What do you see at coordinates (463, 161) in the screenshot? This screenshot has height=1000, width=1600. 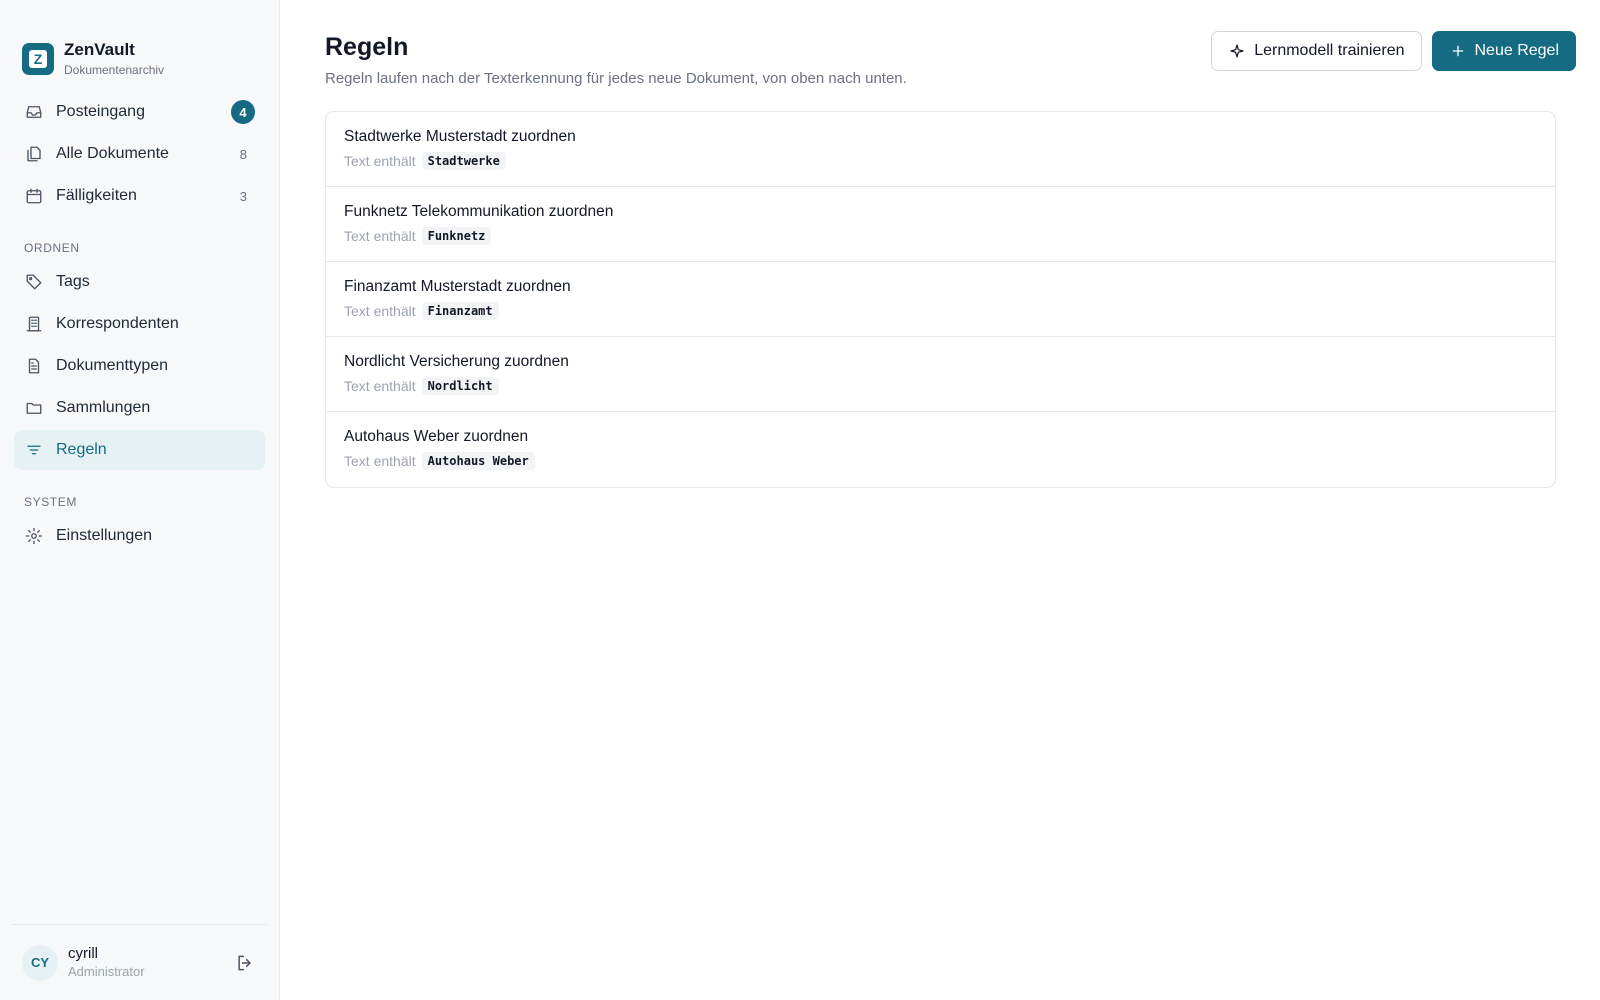 I see `condition-value: Stadtwerke` at bounding box center [463, 161].